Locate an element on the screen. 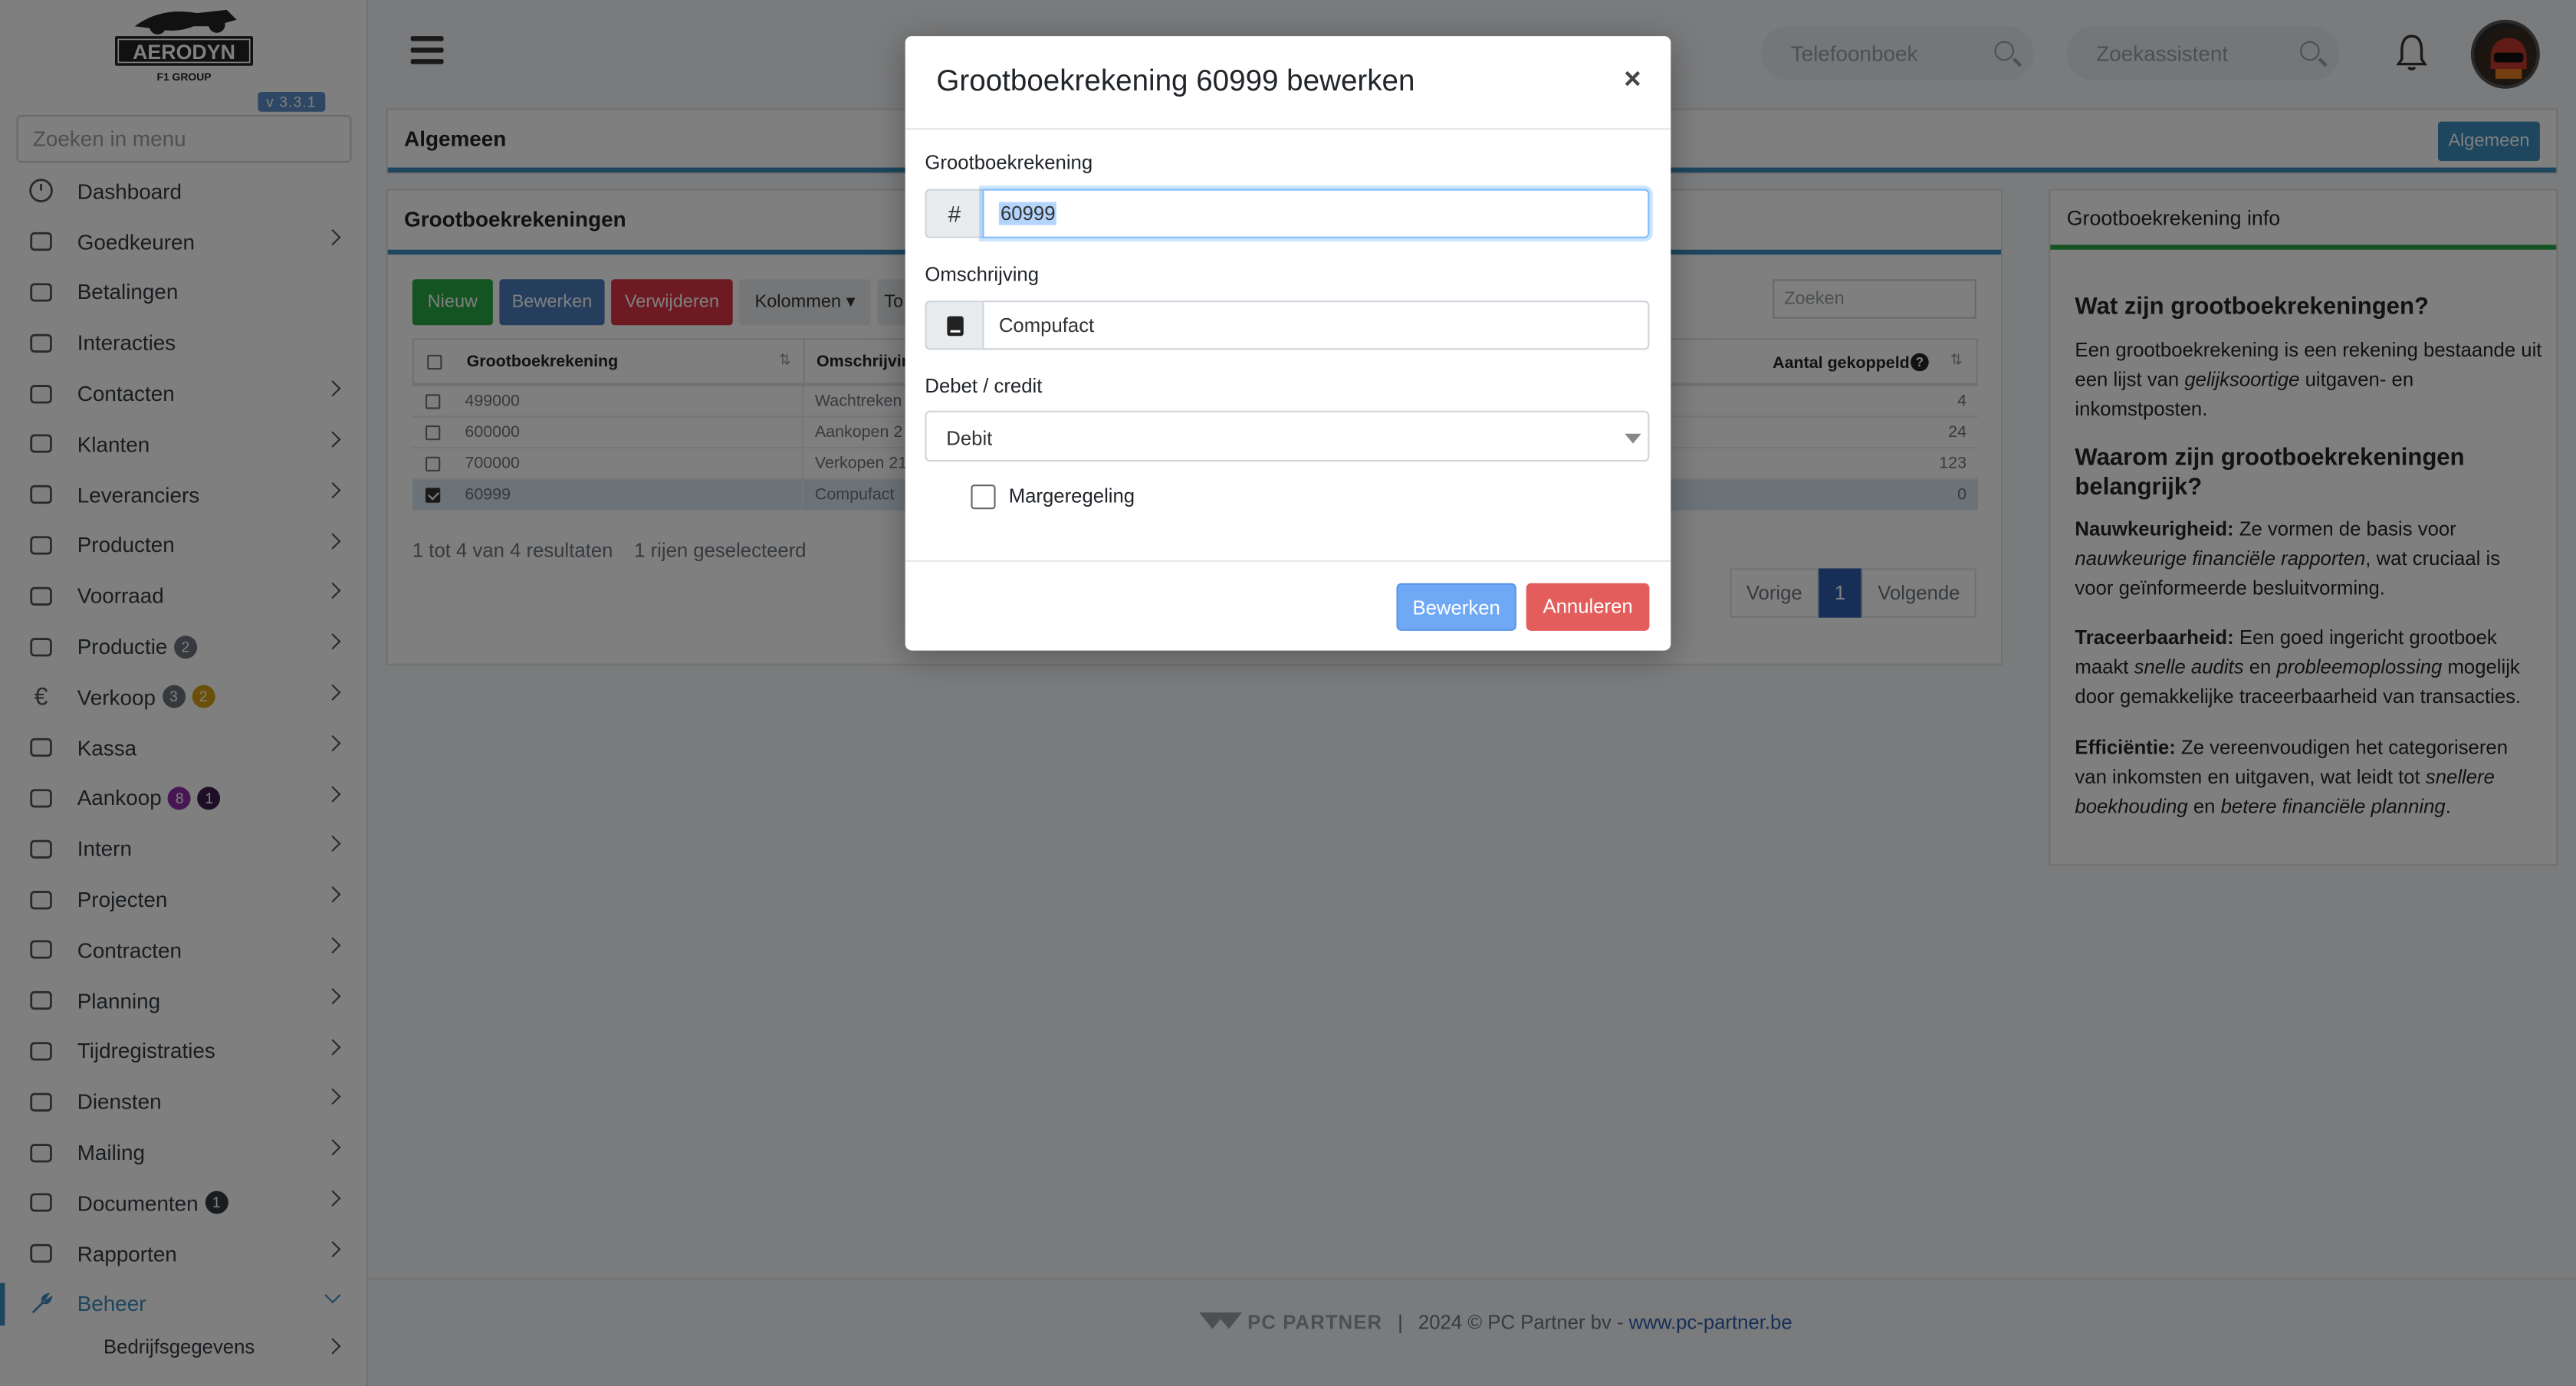 This screenshot has height=1386, width=2576. modal-title: Grootboekrekening 60999 bewerken is located at coordinates (1176, 80).